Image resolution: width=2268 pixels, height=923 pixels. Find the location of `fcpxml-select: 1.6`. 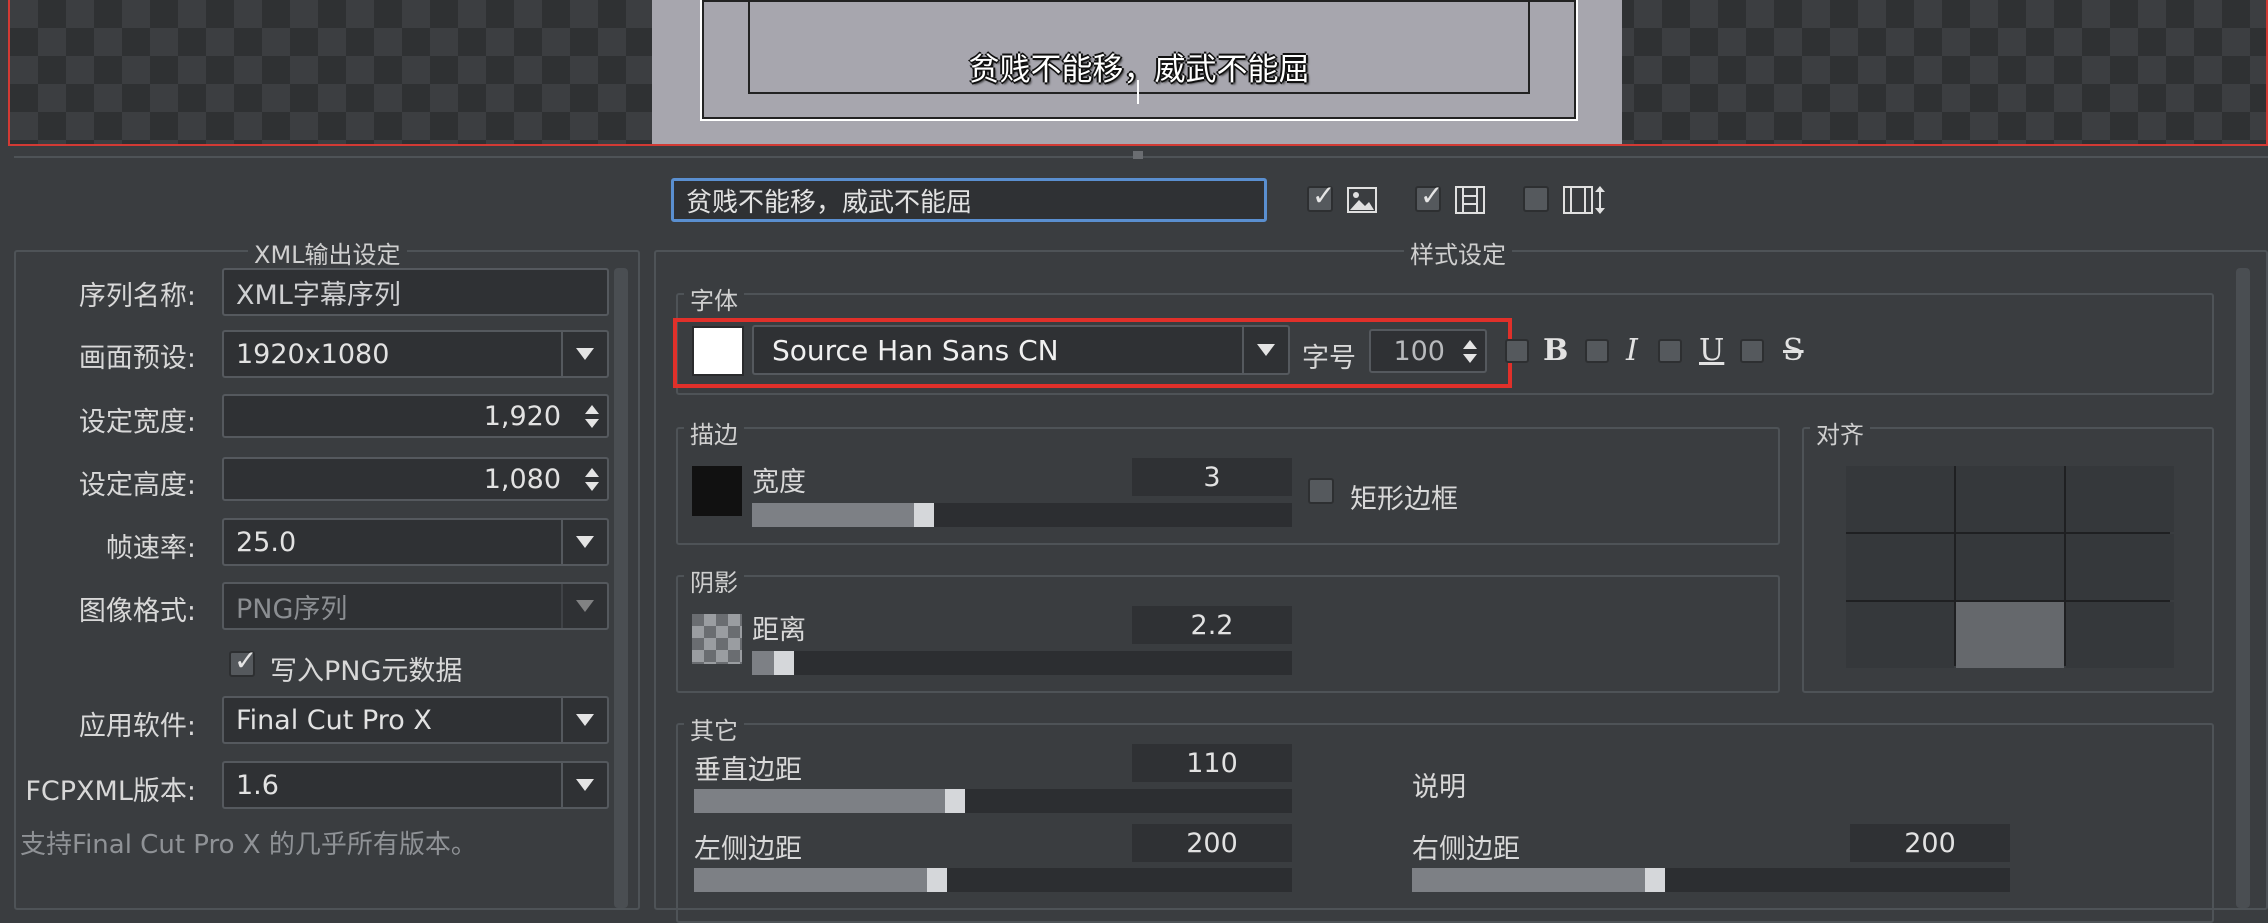

fcpxml-select: 1.6 is located at coordinates (415, 785).